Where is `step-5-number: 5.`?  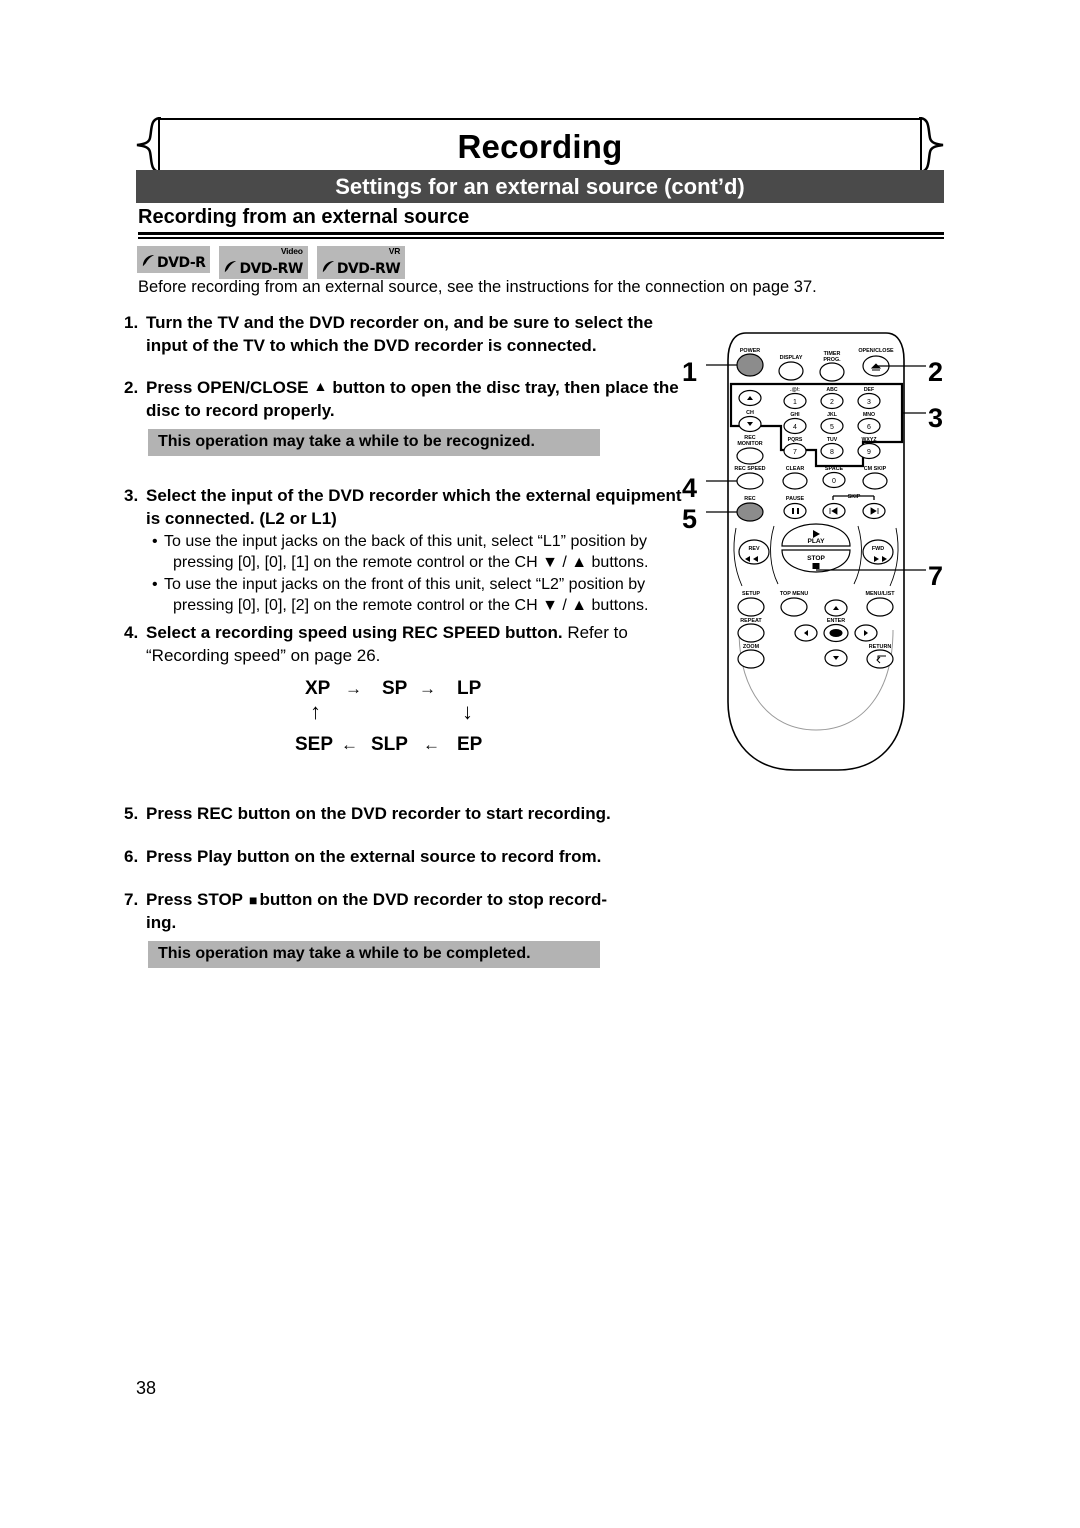
step-5-number: 5. is located at coordinates (131, 813).